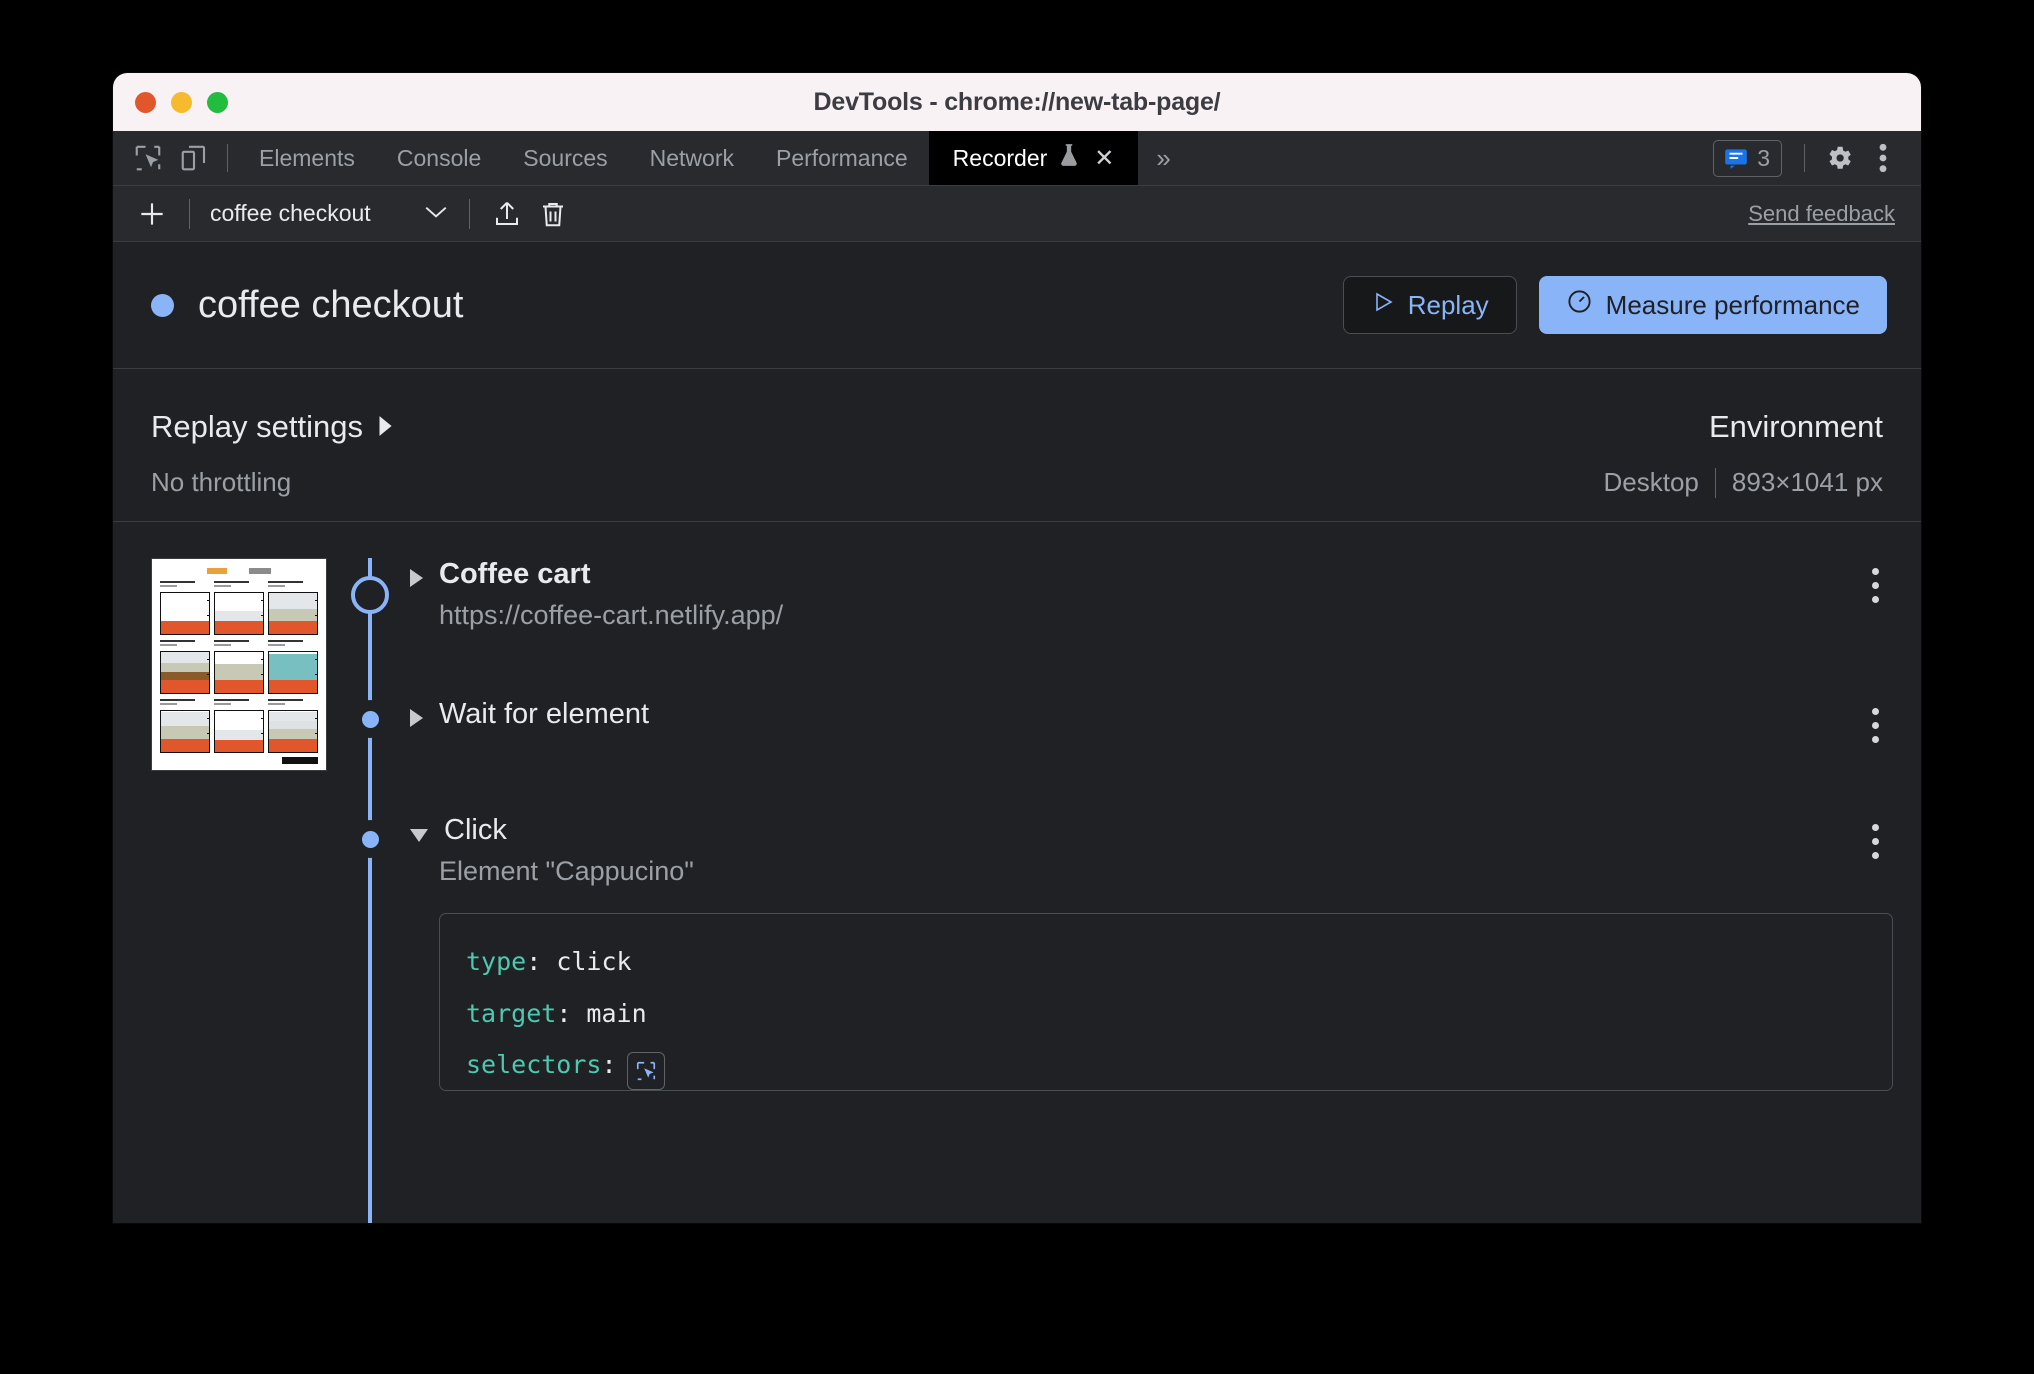  I want to click on step-title: Coffee cart, so click(515, 574).